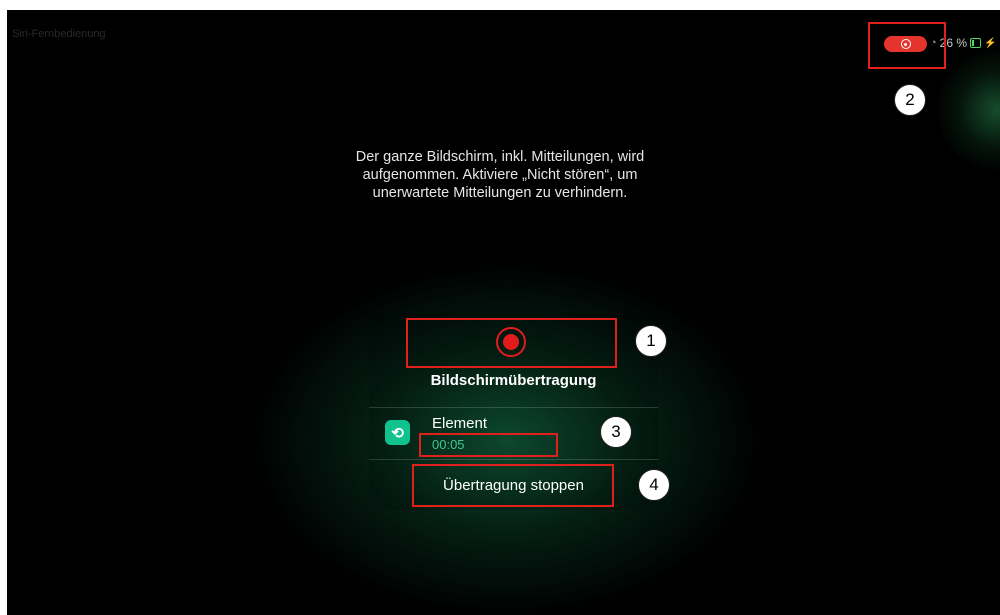  I want to click on status-bar-left-text: Siri-Fernbedienung, so click(59, 34).